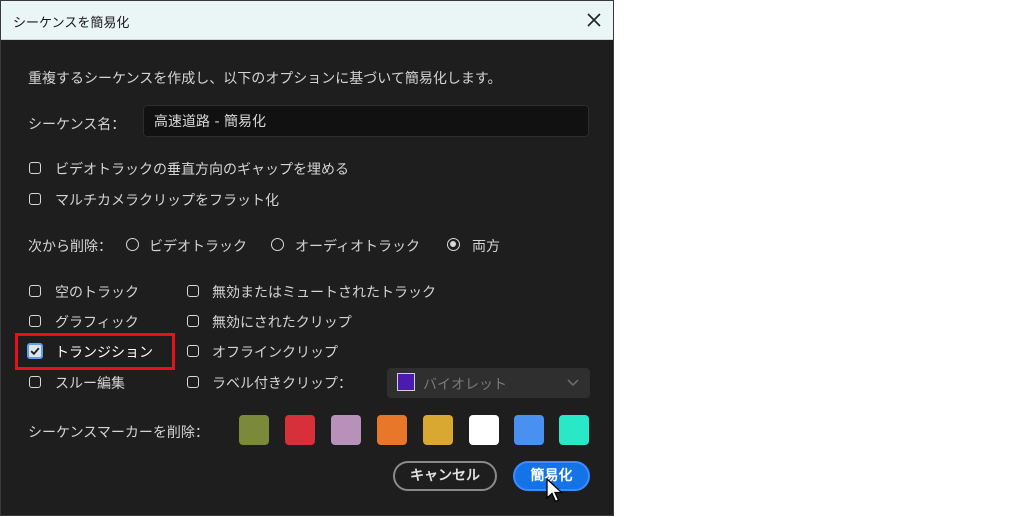 This screenshot has width=1023, height=517. Describe the element at coordinates (35, 291) in the screenshot. I see `empty-tracks-checkbox` at that location.